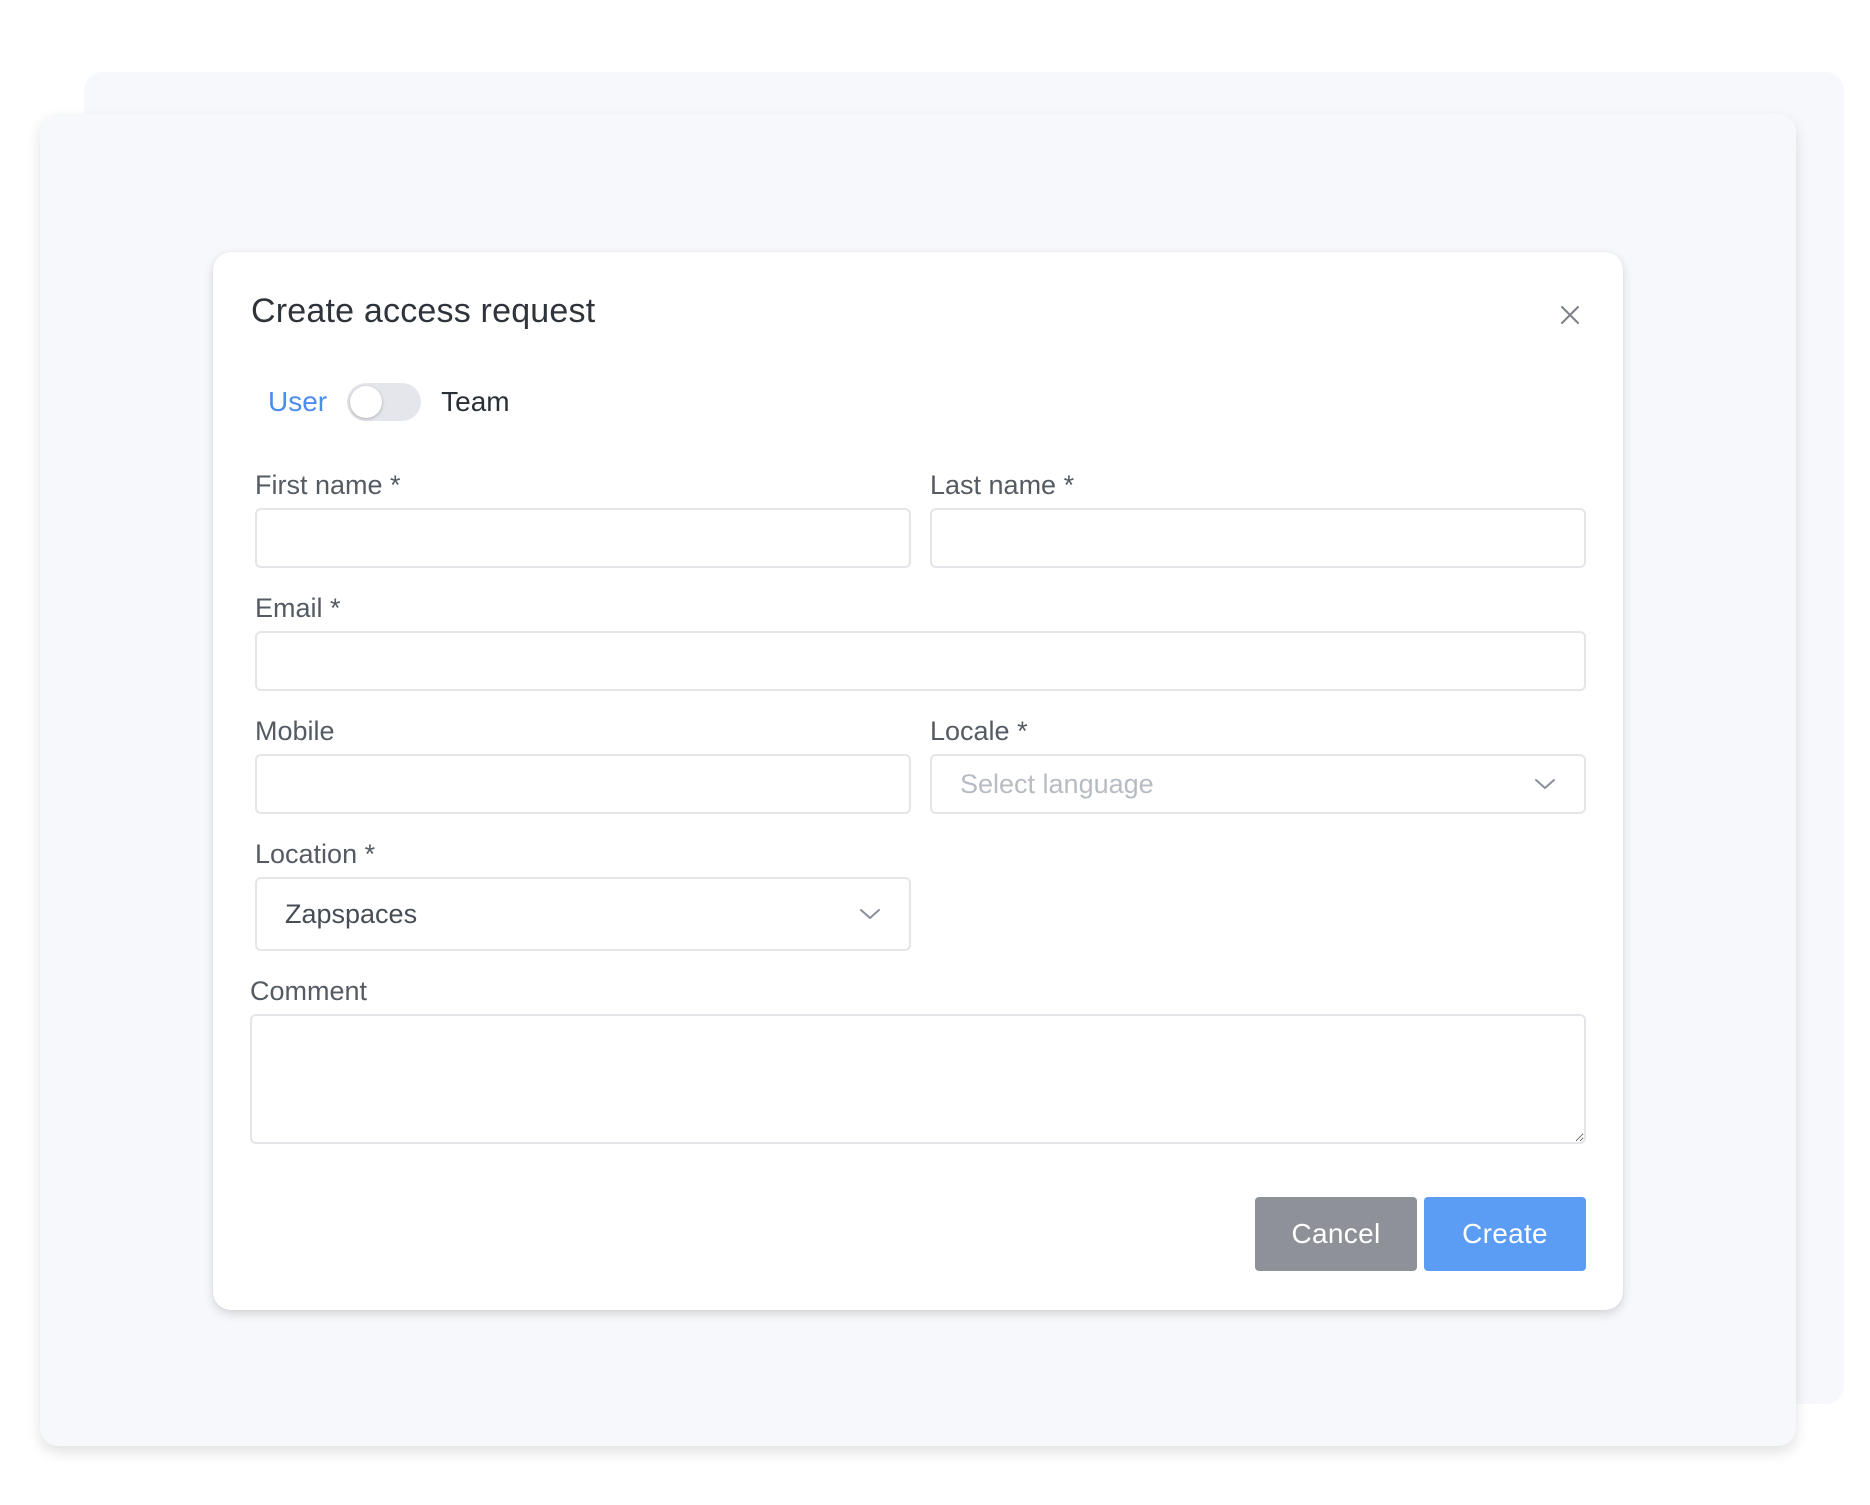 The height and width of the screenshot is (1505, 1870). What do you see at coordinates (309, 991) in the screenshot?
I see `comment-label: Comment` at bounding box center [309, 991].